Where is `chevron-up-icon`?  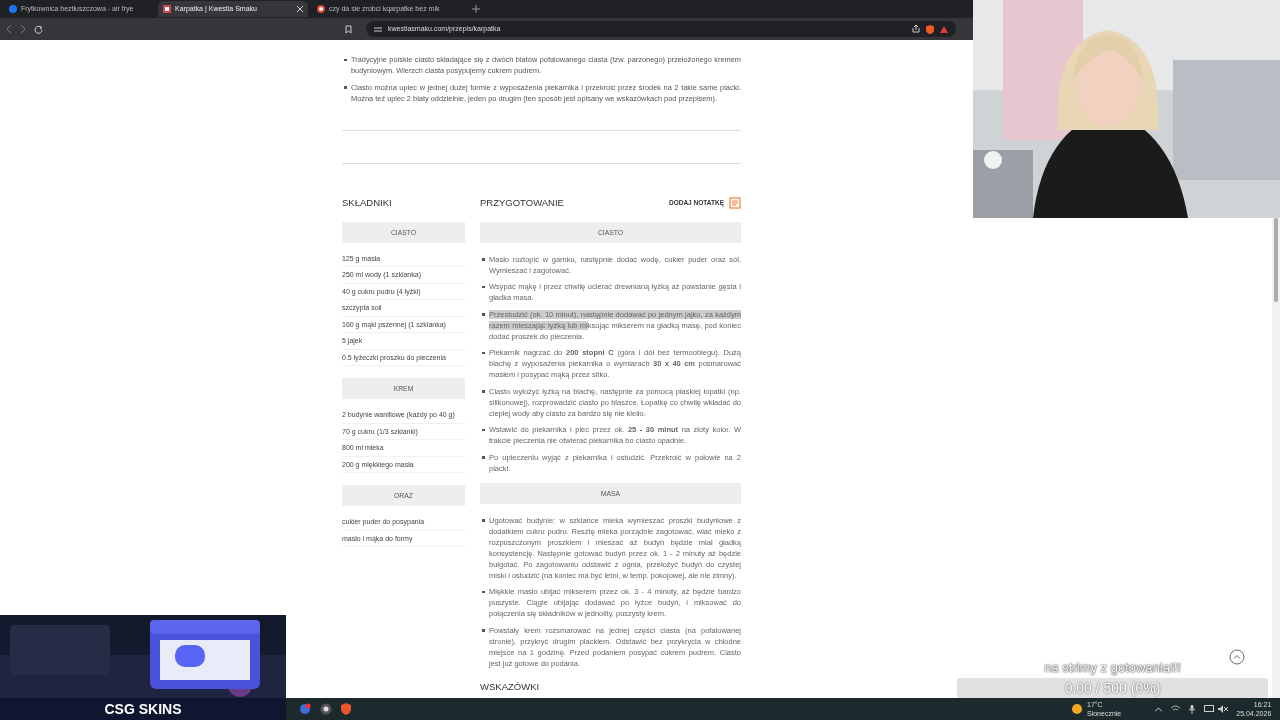 chevron-up-icon is located at coordinates (1159, 709).